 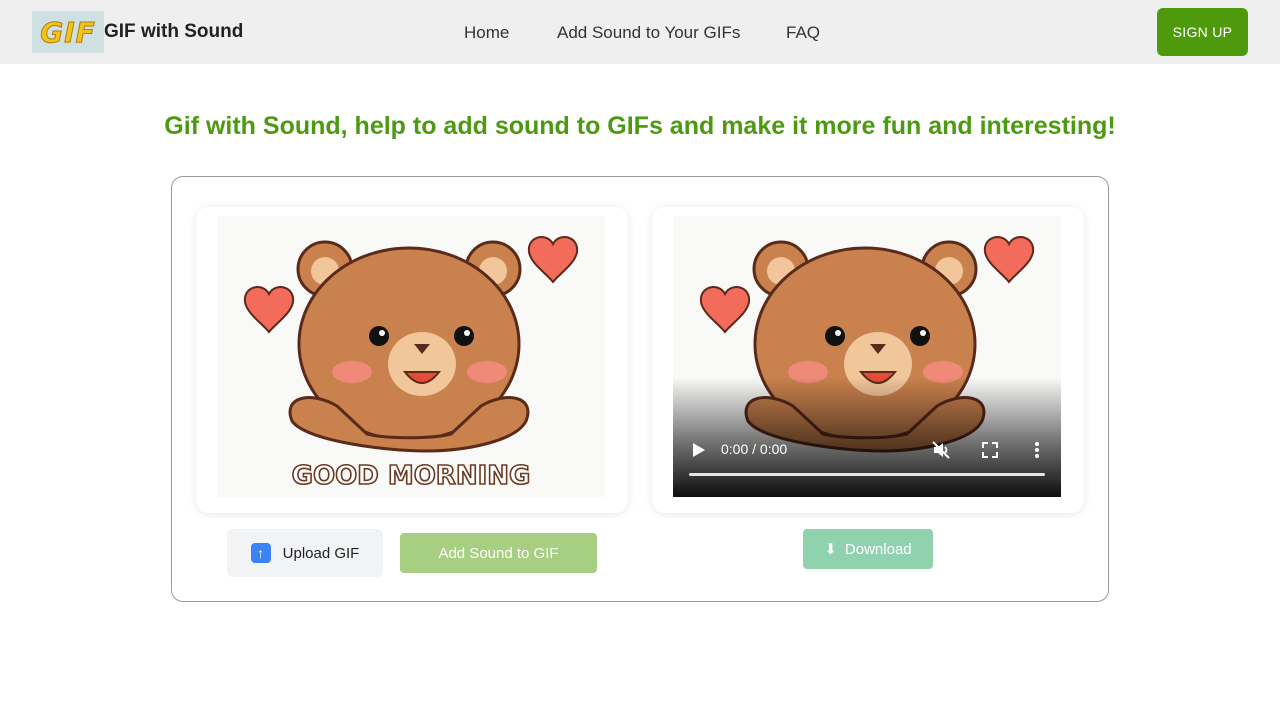 What do you see at coordinates (486, 33) in the screenshot?
I see `nav-home: Home` at bounding box center [486, 33].